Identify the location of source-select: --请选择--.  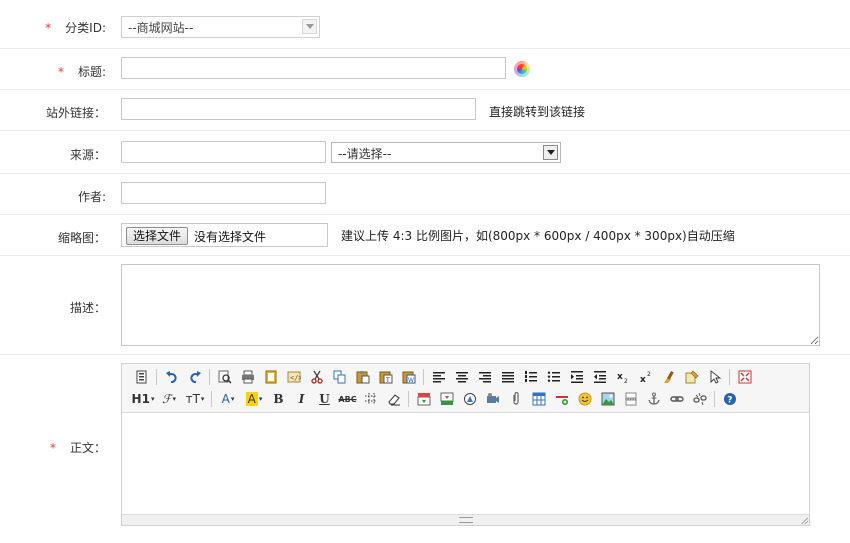
(446, 152).